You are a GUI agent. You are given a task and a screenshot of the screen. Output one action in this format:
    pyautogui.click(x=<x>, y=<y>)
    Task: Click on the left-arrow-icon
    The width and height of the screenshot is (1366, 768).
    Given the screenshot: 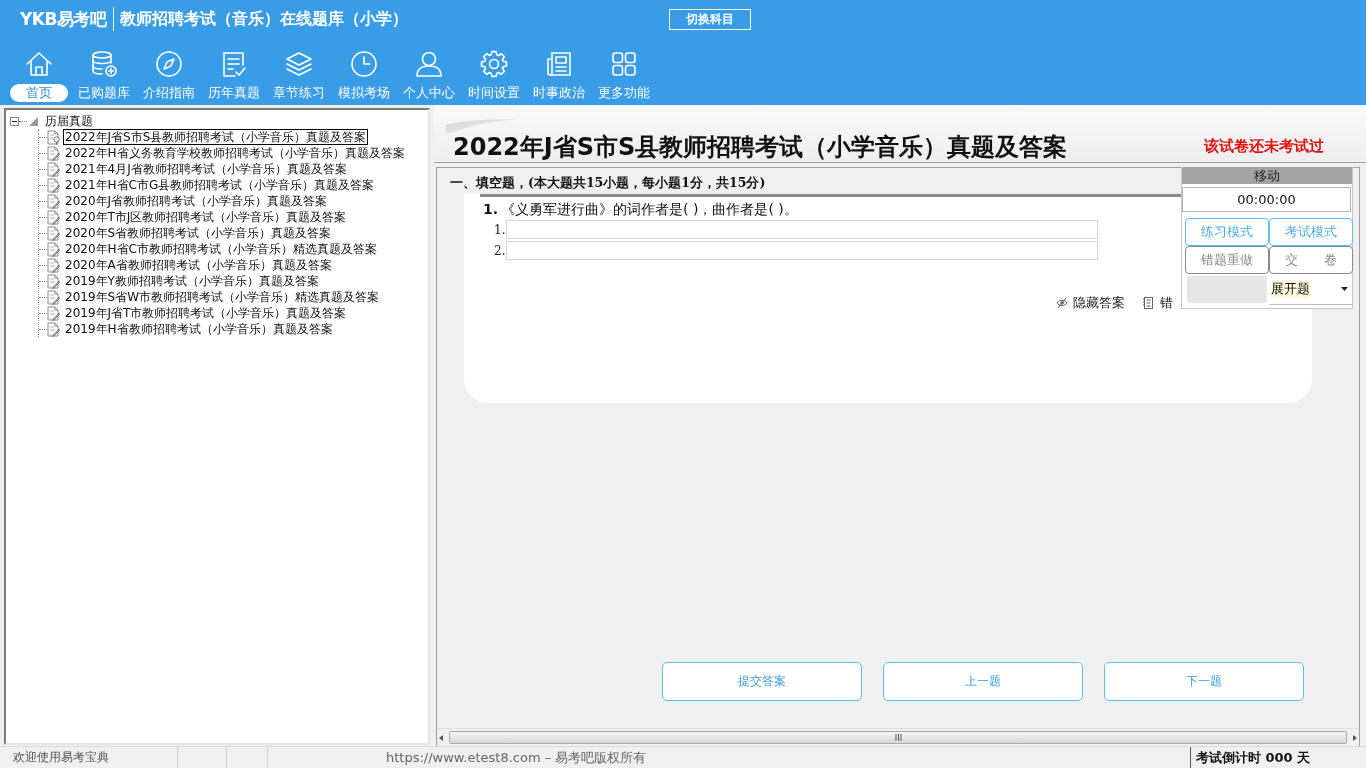 What is the action you would take?
    pyautogui.click(x=441, y=737)
    